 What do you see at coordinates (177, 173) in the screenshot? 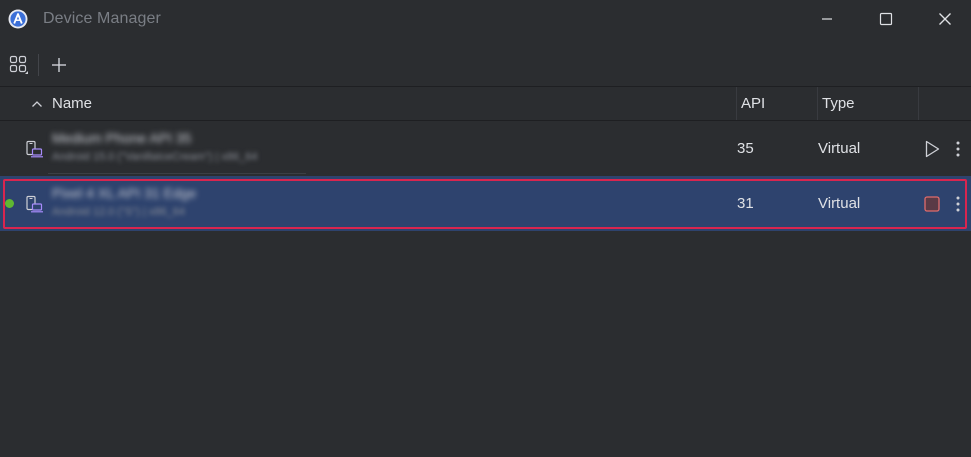
I see `row-divider` at bounding box center [177, 173].